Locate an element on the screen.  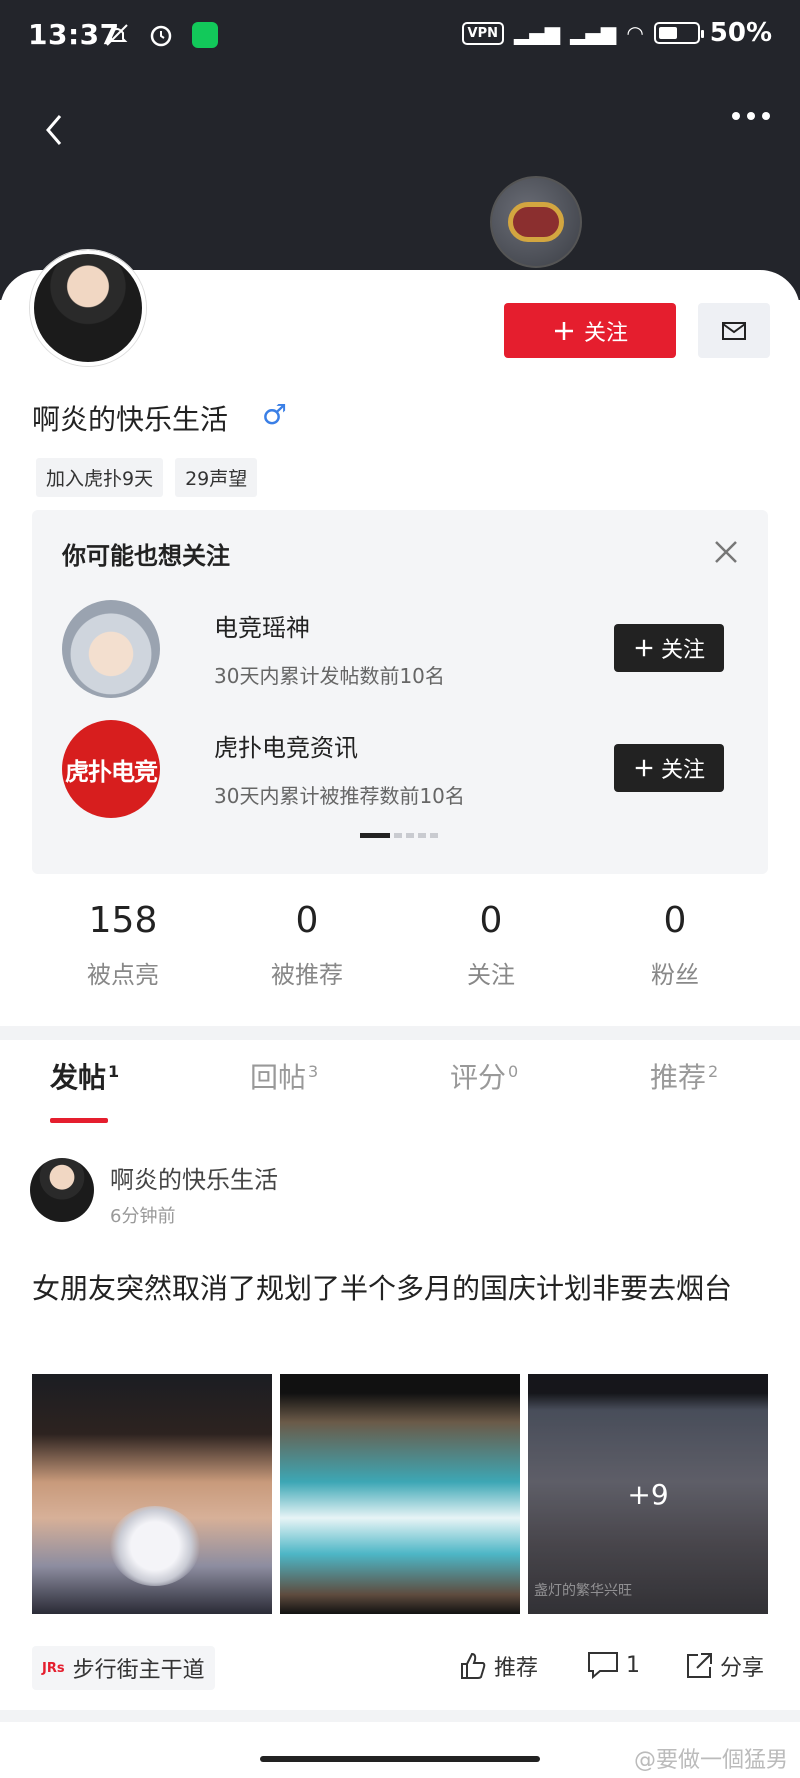
suggest-avatar-logo: 虎扑电竞 is located at coordinates (111, 769).